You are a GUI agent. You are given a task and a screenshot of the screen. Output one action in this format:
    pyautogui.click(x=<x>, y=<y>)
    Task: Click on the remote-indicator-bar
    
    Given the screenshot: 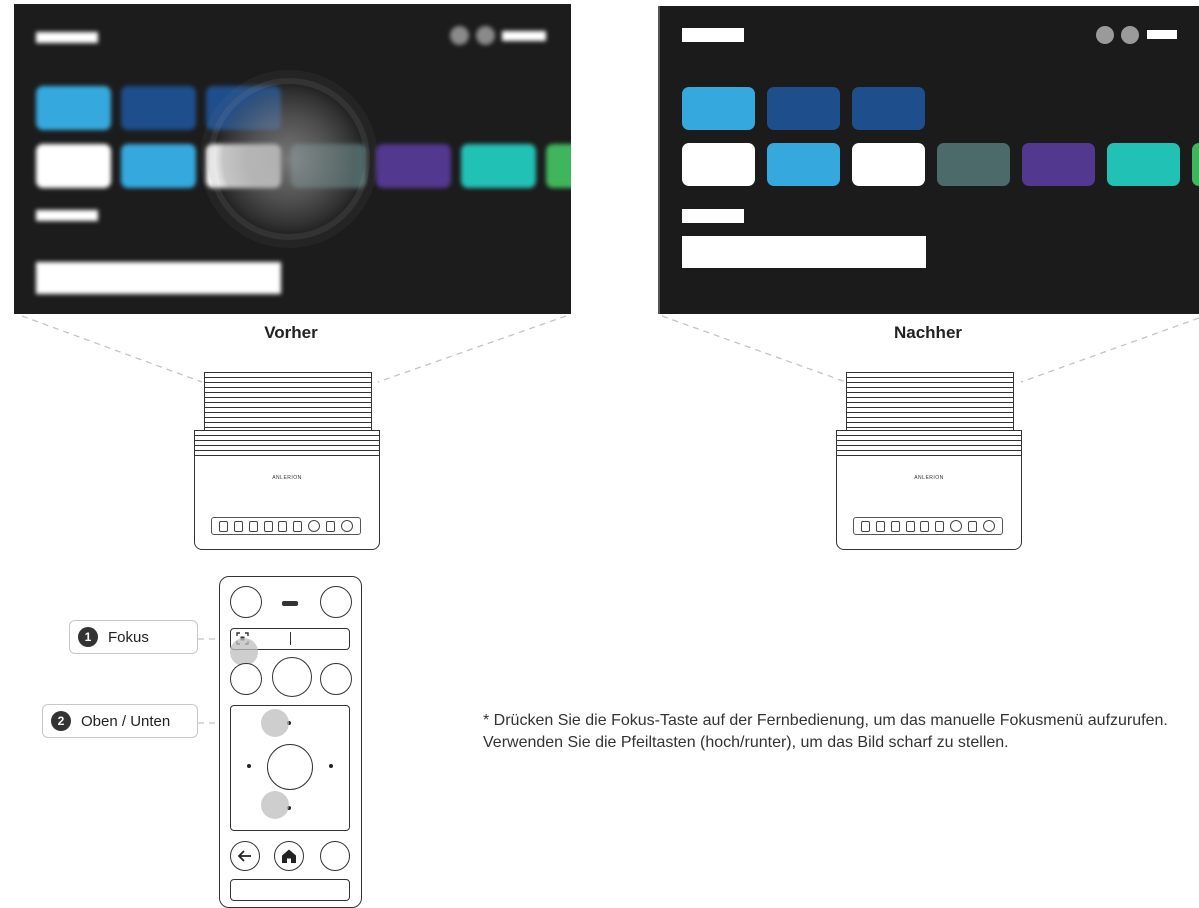 What is the action you would take?
    pyautogui.click(x=290, y=603)
    